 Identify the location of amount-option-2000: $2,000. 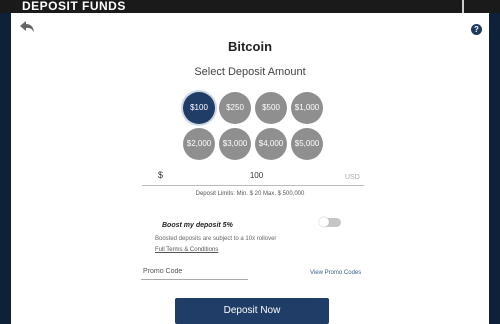
(199, 144).